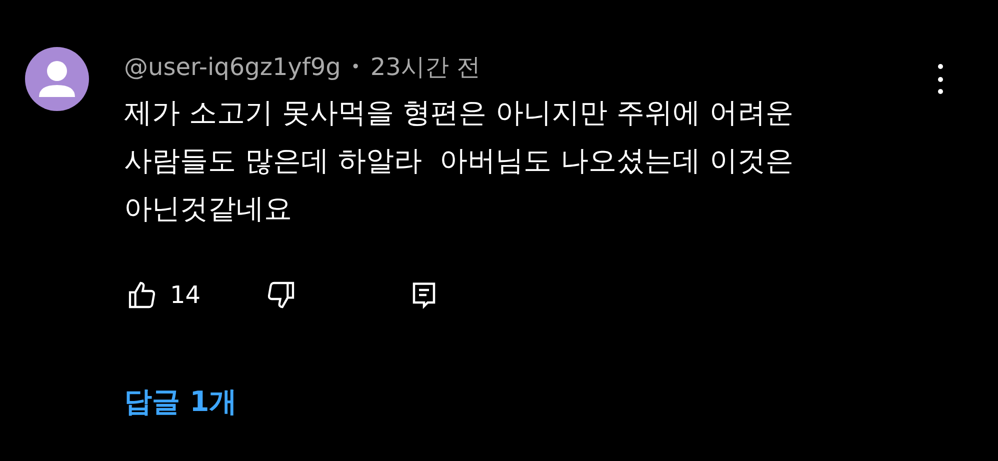 The image size is (998, 461). Describe the element at coordinates (162, 295) in the screenshot. I see `like-button: 14` at that location.